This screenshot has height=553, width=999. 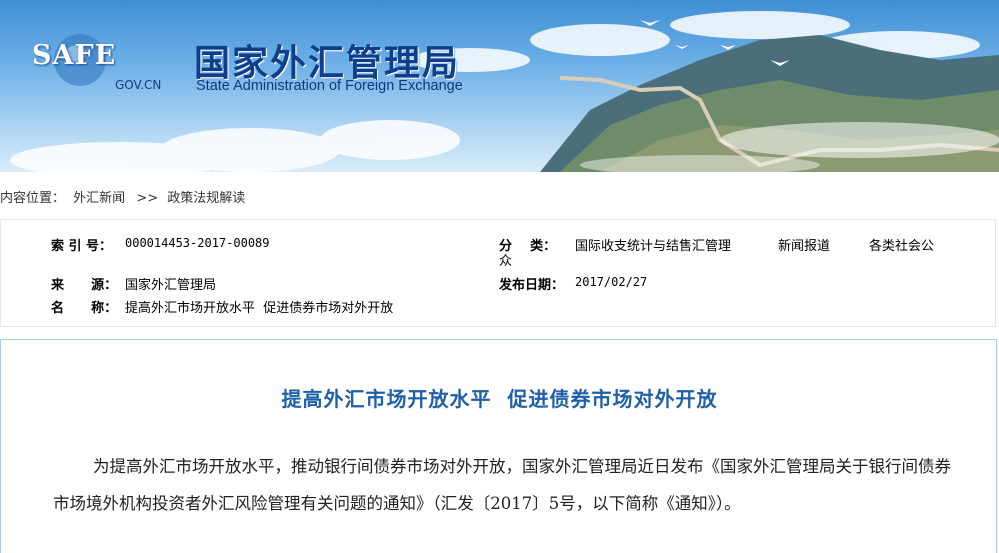 What do you see at coordinates (82, 246) in the screenshot?
I see `index-label: 索 引 号：` at bounding box center [82, 246].